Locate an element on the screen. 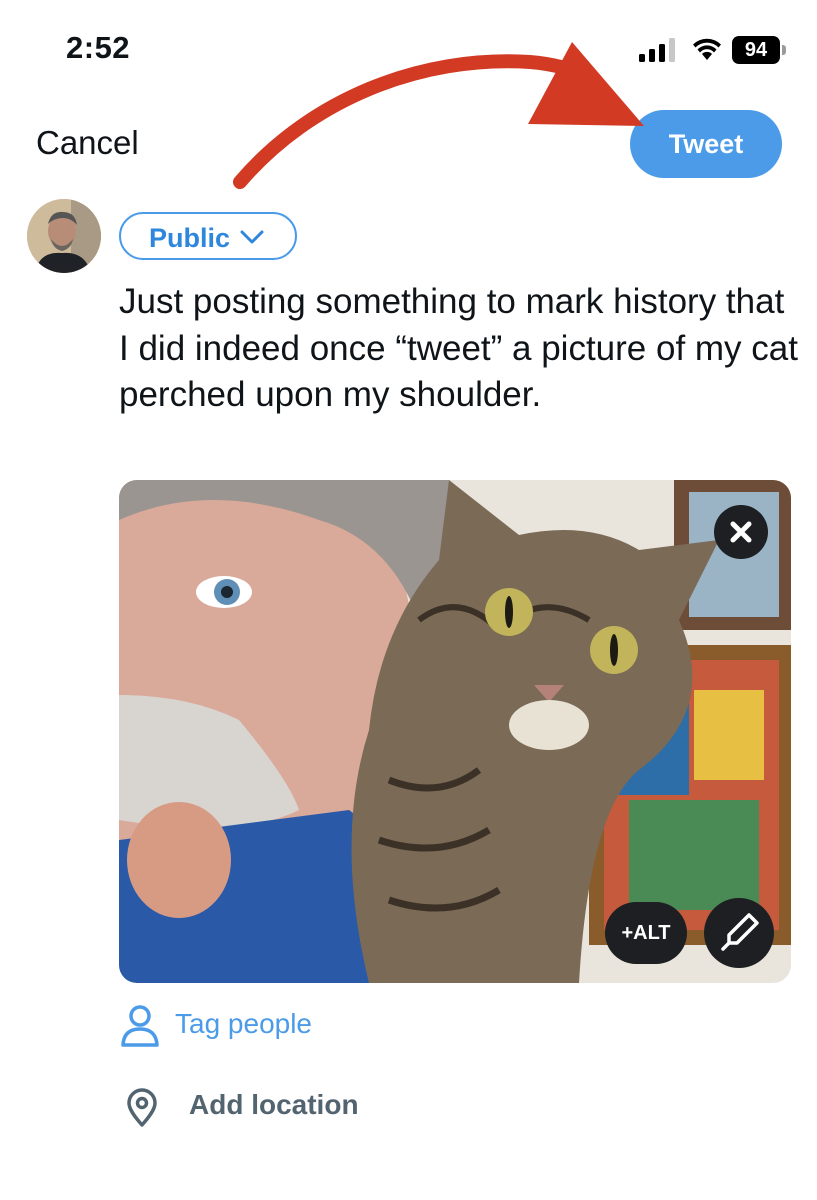 The height and width of the screenshot is (1200, 817). pencil-icon is located at coordinates (740, 932).